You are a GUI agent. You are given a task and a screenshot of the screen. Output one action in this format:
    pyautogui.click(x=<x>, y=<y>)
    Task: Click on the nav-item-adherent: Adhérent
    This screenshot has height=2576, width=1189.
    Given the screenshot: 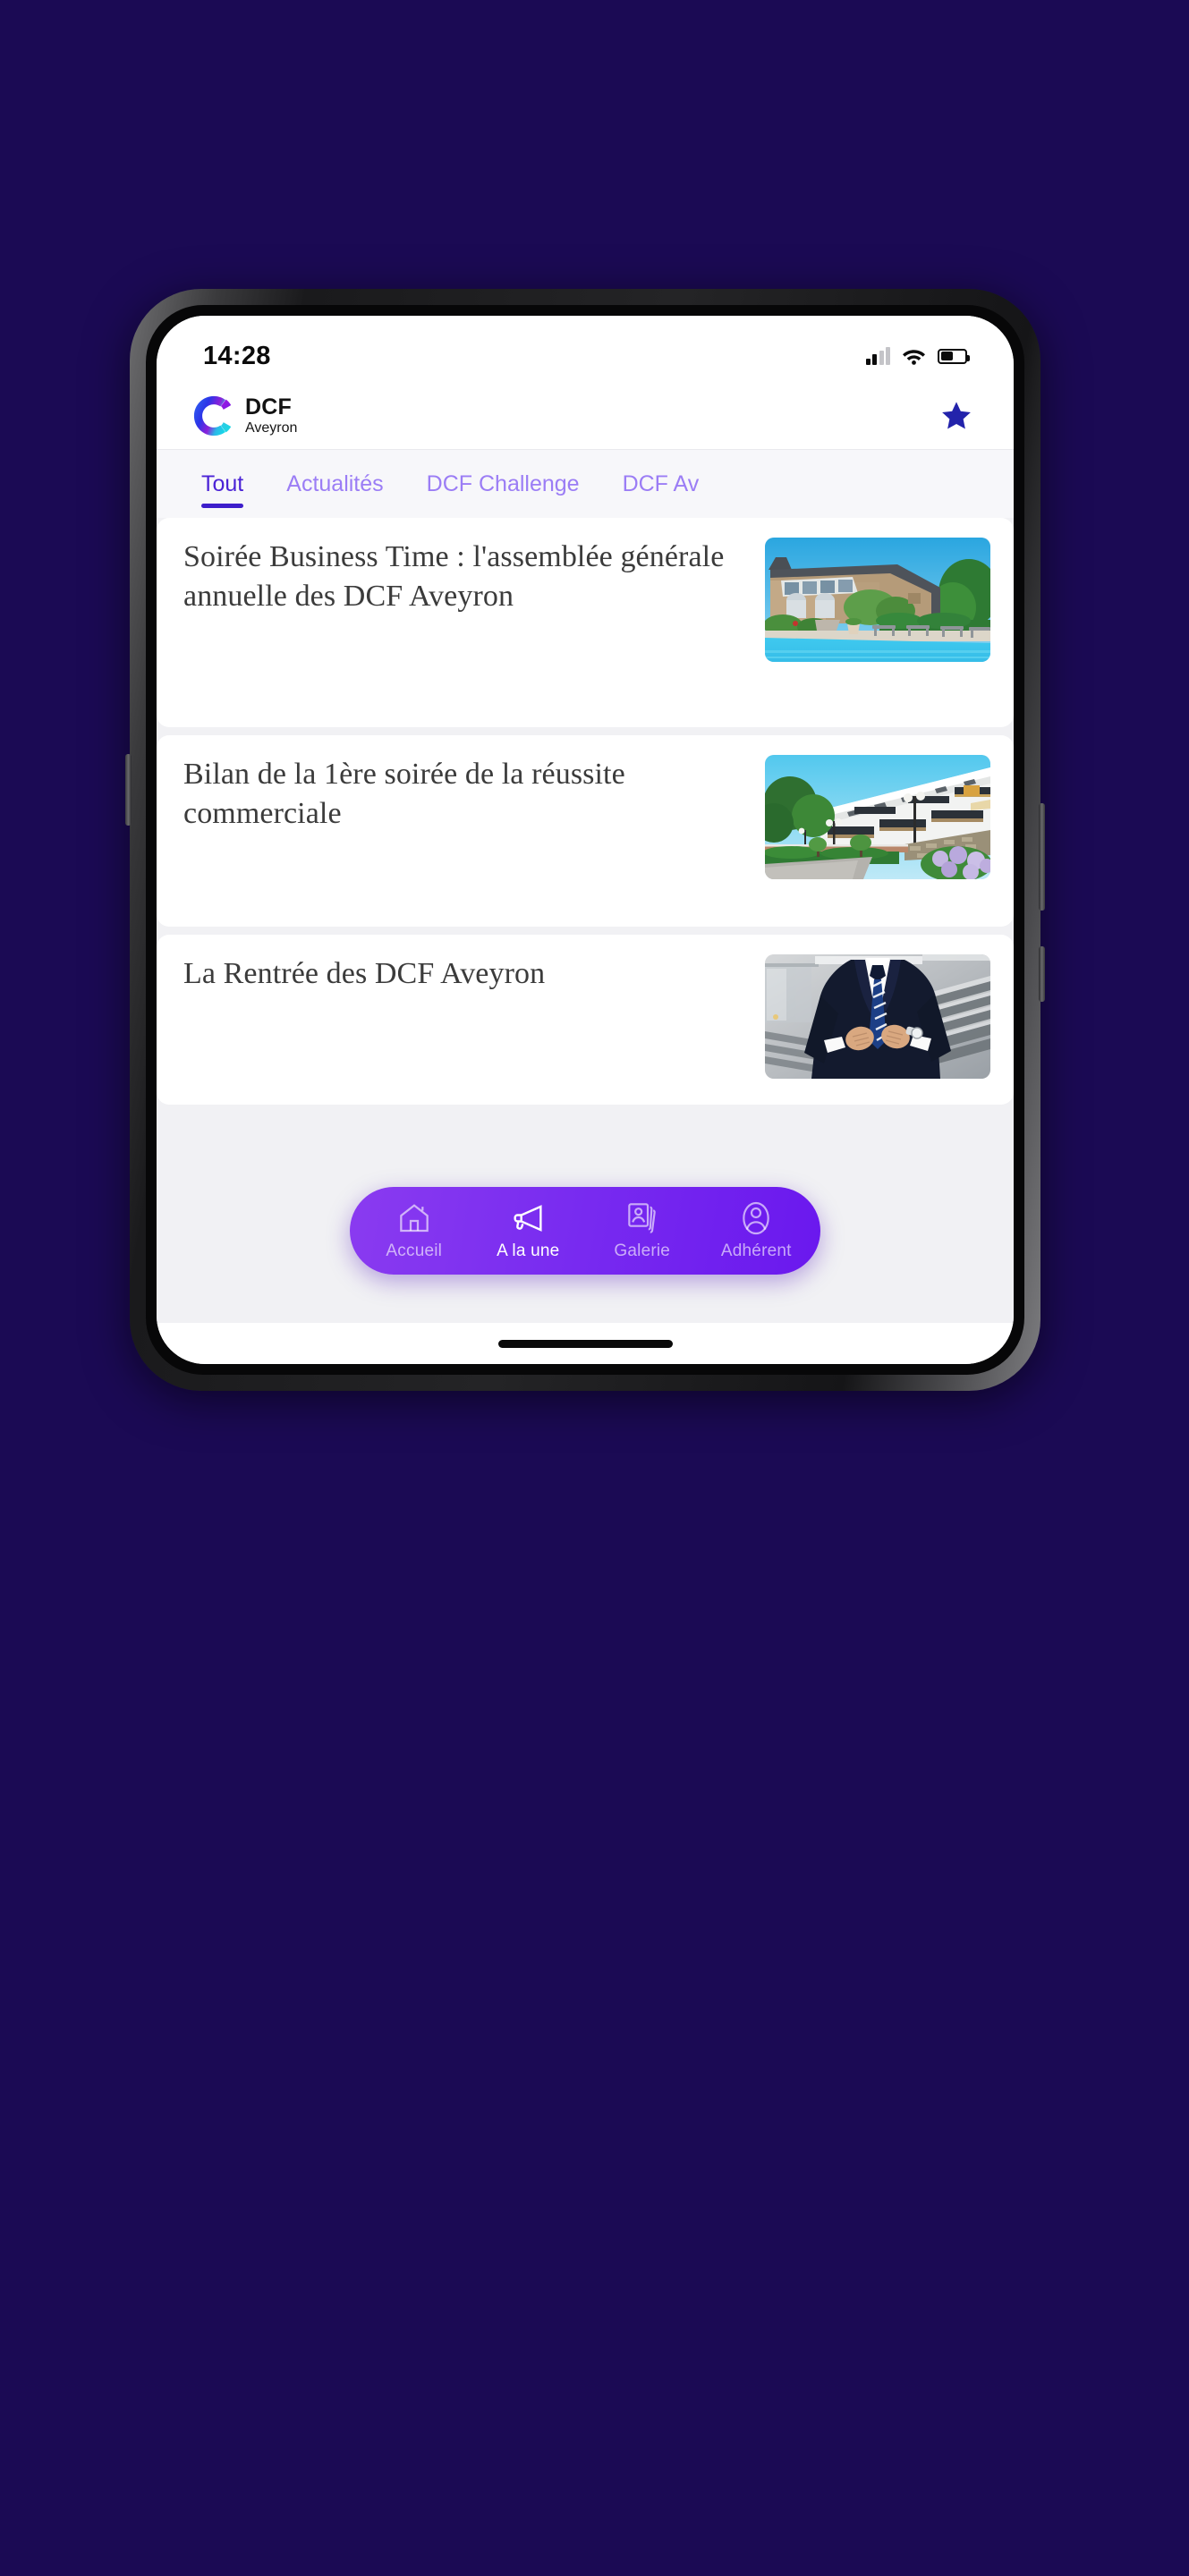 What is the action you would take?
    pyautogui.click(x=756, y=1230)
    